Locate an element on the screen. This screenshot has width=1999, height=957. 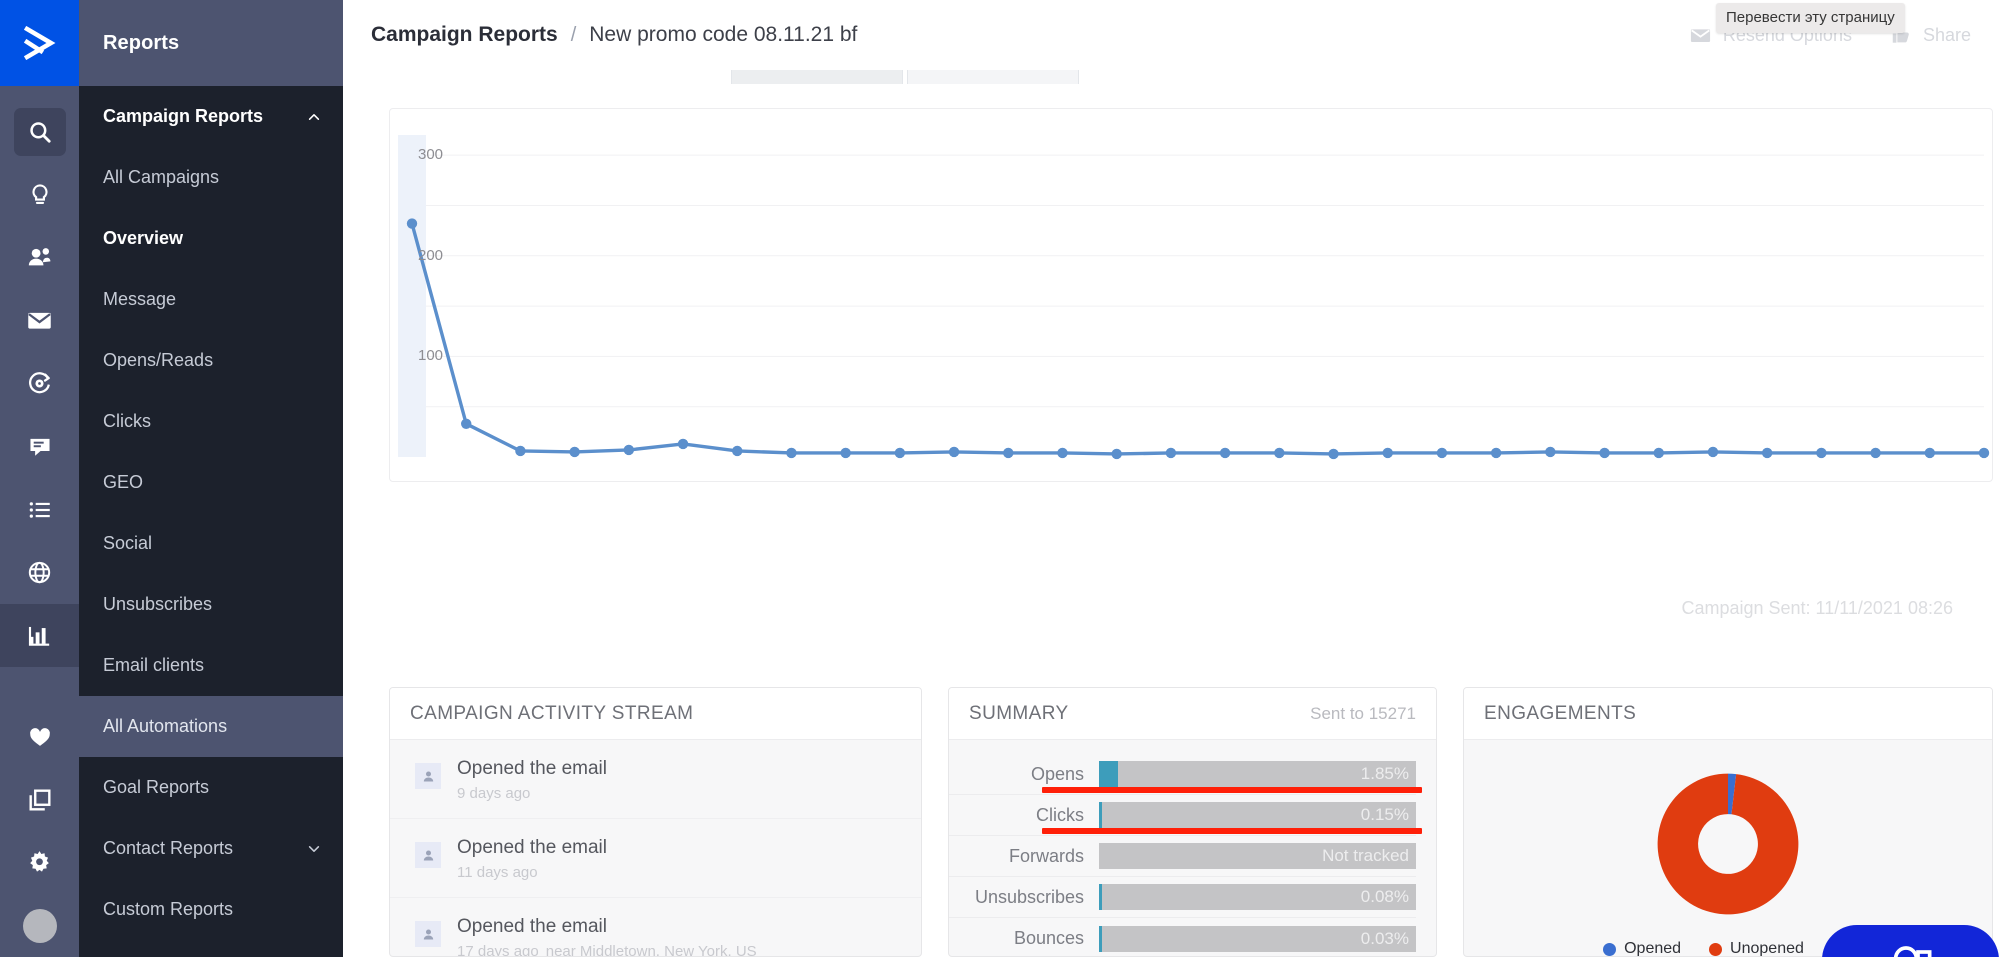
globe-icon is located at coordinates (39, 572).